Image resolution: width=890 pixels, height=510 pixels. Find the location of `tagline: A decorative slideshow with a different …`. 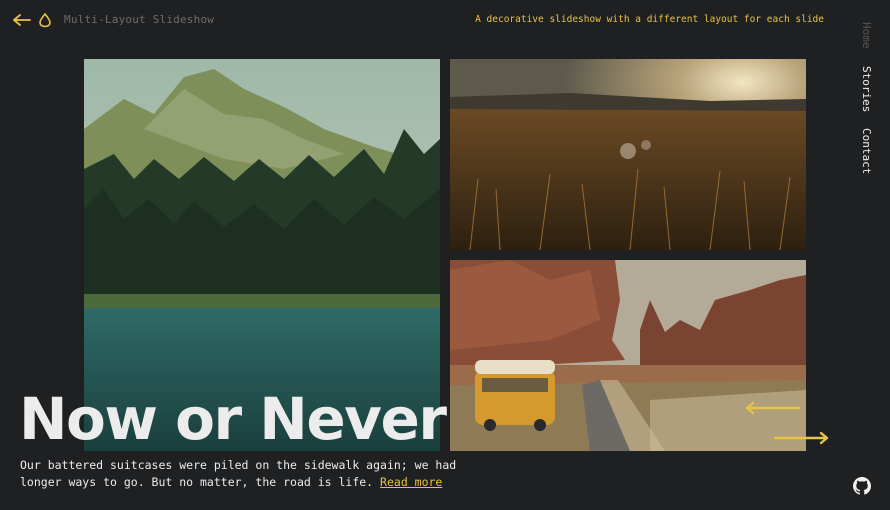

tagline: A decorative slideshow with a different … is located at coordinates (649, 19).